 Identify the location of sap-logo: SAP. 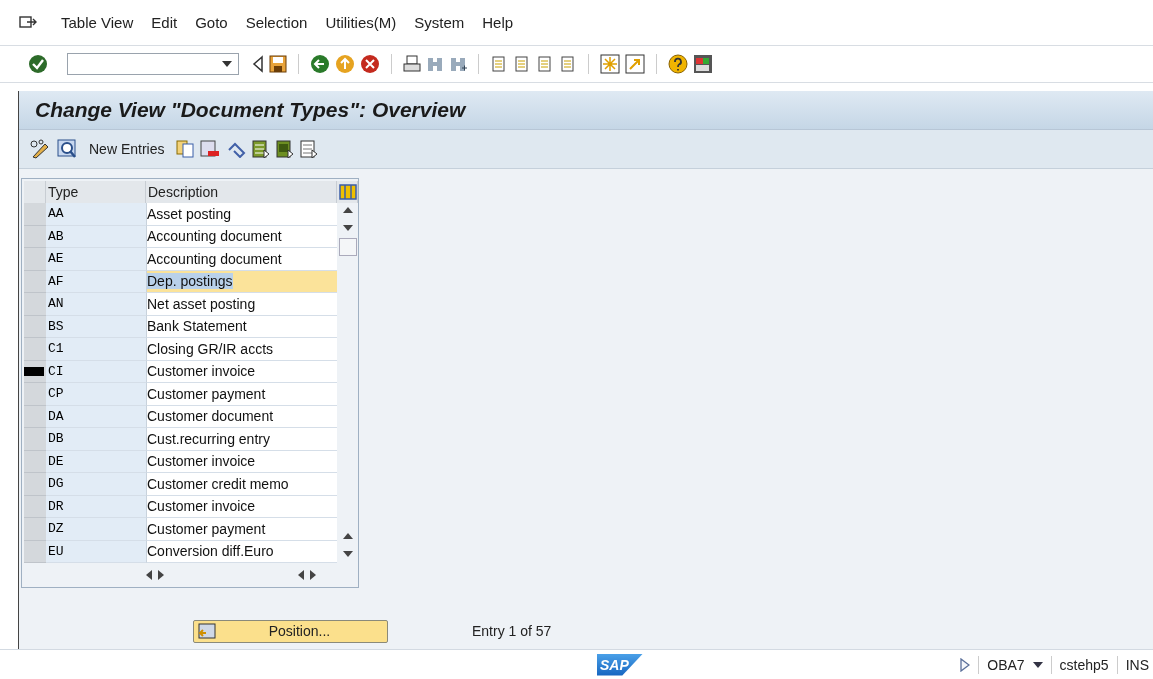
(620, 664).